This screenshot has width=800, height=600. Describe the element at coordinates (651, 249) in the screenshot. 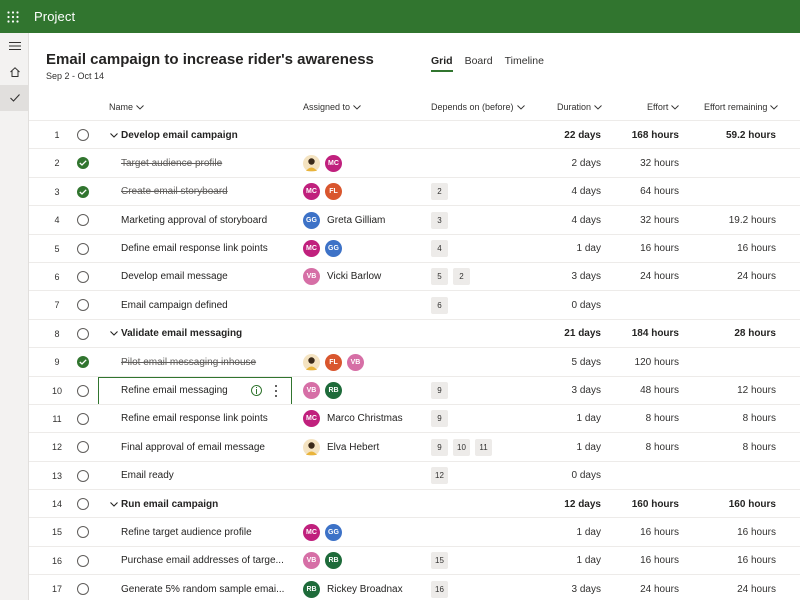

I see `effort-cell: 16 hours` at that location.